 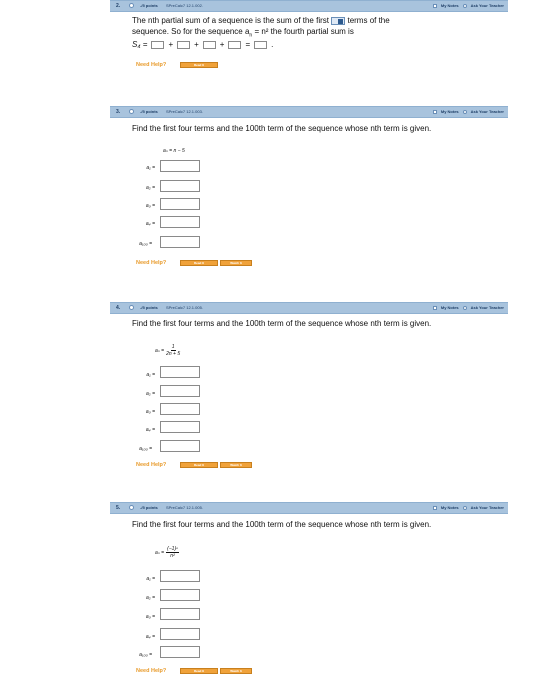 I want to click on equals-sign: =, so click(x=248, y=44).